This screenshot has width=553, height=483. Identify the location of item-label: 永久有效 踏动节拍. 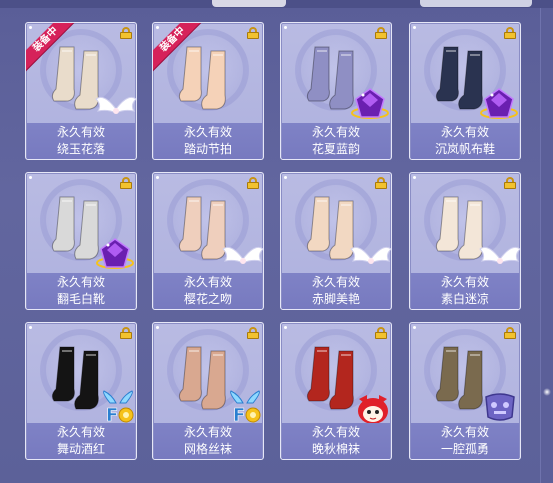
(208, 141).